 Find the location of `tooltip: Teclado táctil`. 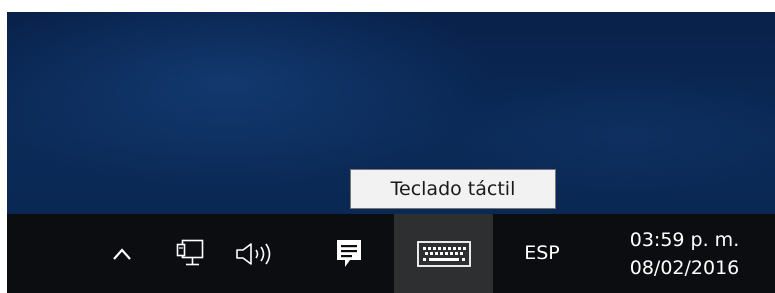

tooltip: Teclado táctil is located at coordinates (453, 189).